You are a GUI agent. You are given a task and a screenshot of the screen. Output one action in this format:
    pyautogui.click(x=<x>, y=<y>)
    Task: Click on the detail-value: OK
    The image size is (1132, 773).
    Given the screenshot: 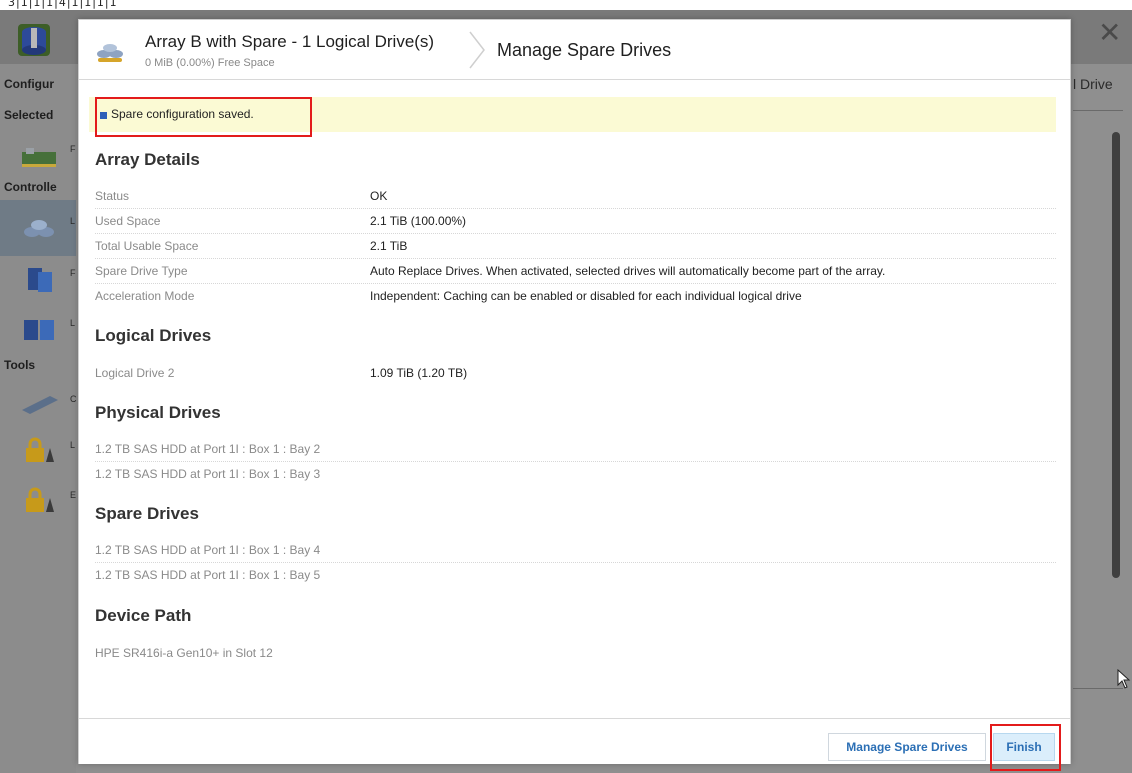 What is the action you would take?
    pyautogui.click(x=379, y=196)
    